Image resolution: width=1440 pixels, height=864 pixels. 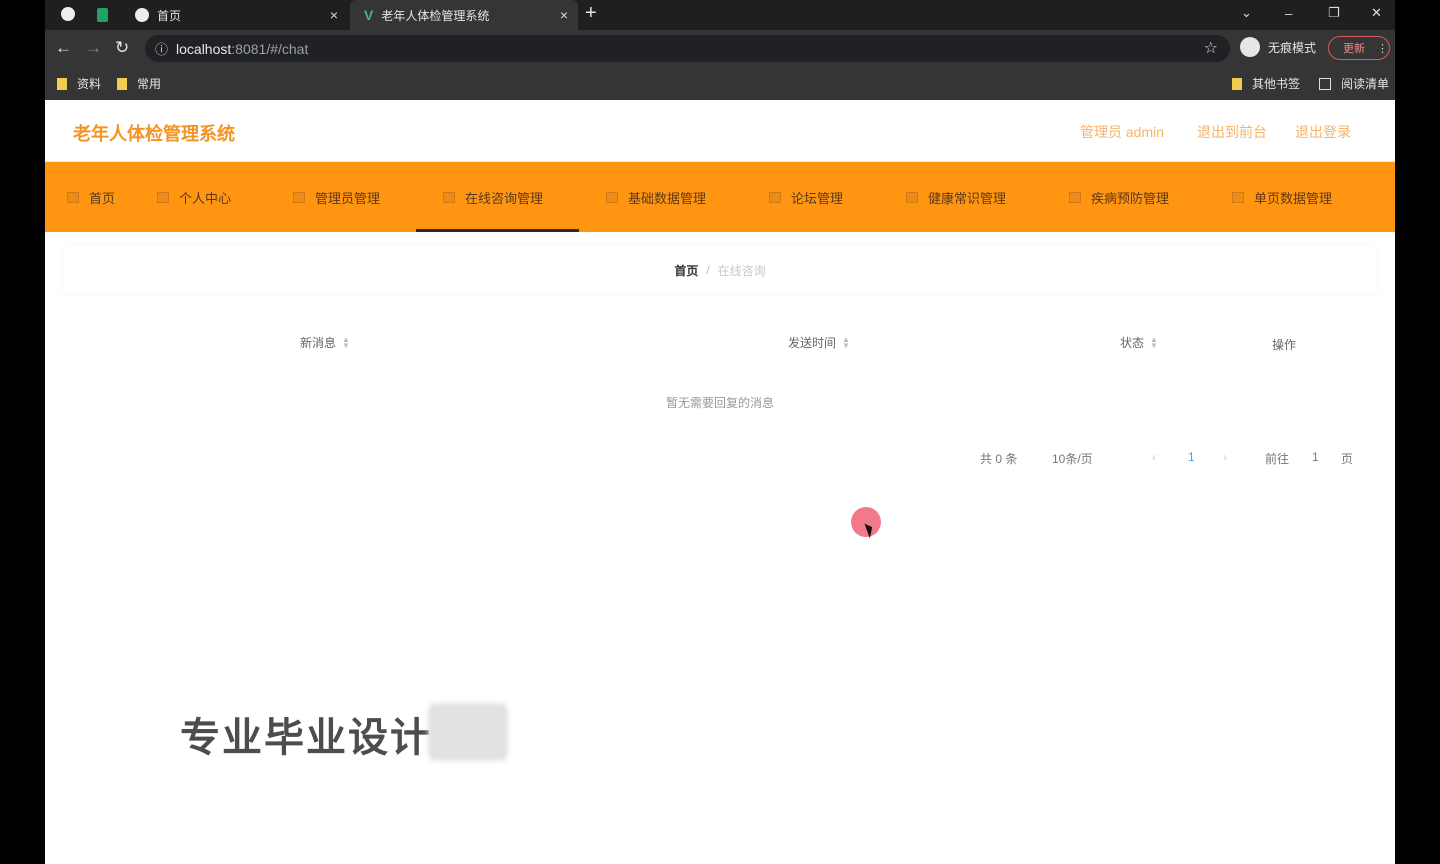 I want to click on nav-item-forum: 论坛管理, so click(x=806, y=197).